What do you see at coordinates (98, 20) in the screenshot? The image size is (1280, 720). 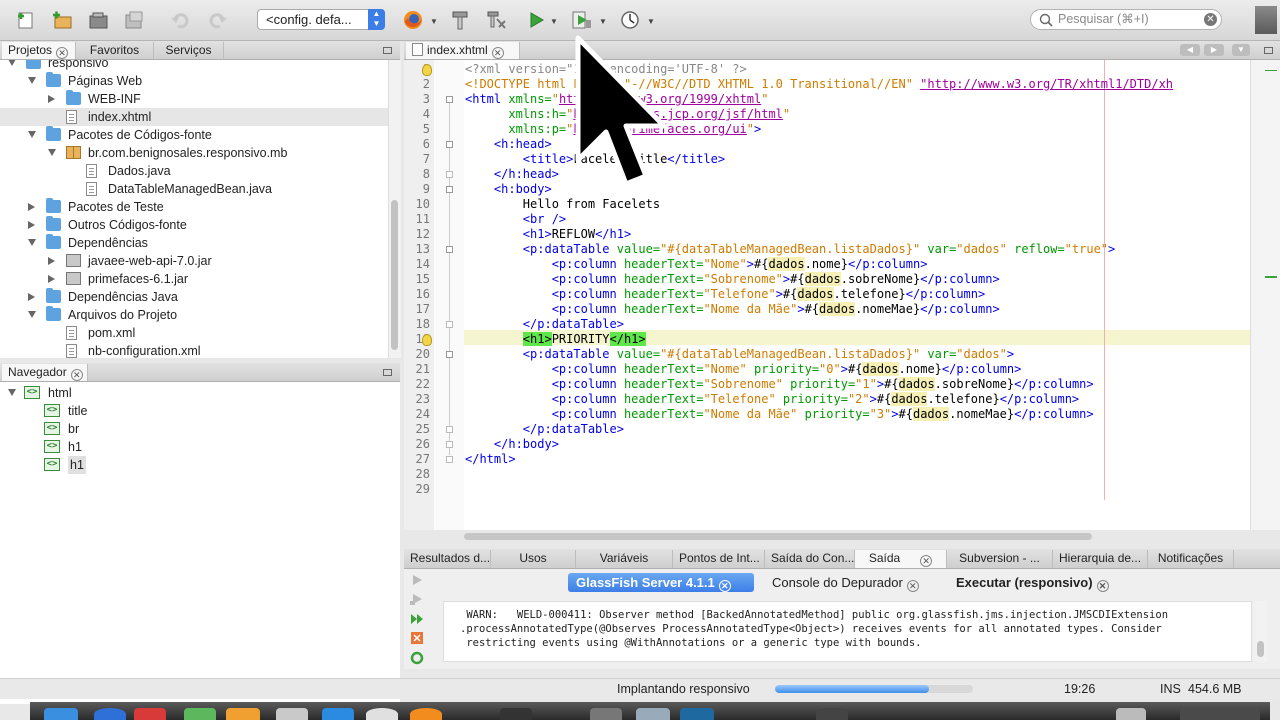 I see `open-project-icon` at bounding box center [98, 20].